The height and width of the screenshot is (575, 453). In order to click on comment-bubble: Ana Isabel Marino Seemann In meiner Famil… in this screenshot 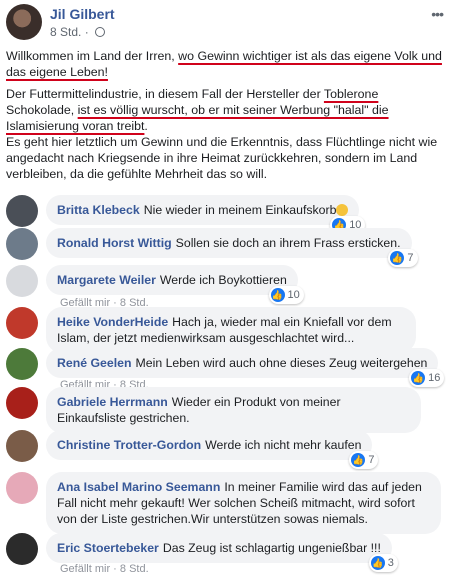, I will do `click(243, 503)`.